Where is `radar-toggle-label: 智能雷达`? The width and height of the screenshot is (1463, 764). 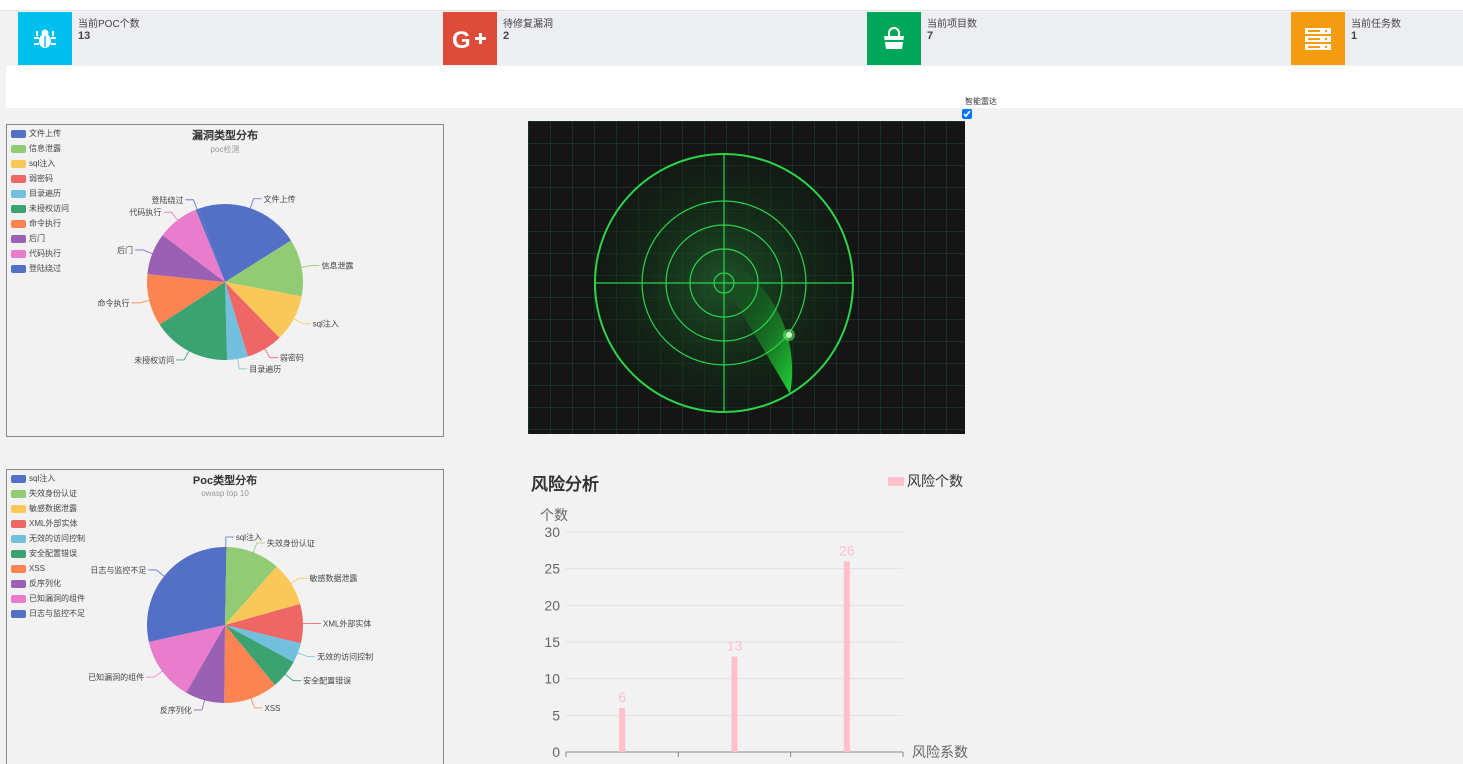
radar-toggle-label: 智能雷达 is located at coordinates (981, 101).